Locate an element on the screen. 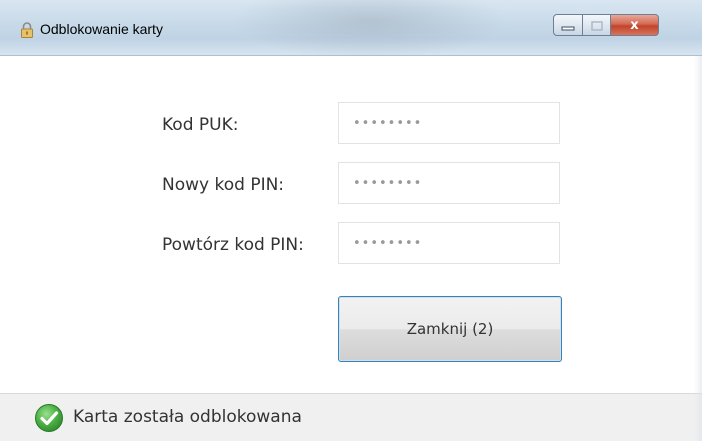 The width and height of the screenshot is (702, 441). window-controls: x is located at coordinates (606, 28).